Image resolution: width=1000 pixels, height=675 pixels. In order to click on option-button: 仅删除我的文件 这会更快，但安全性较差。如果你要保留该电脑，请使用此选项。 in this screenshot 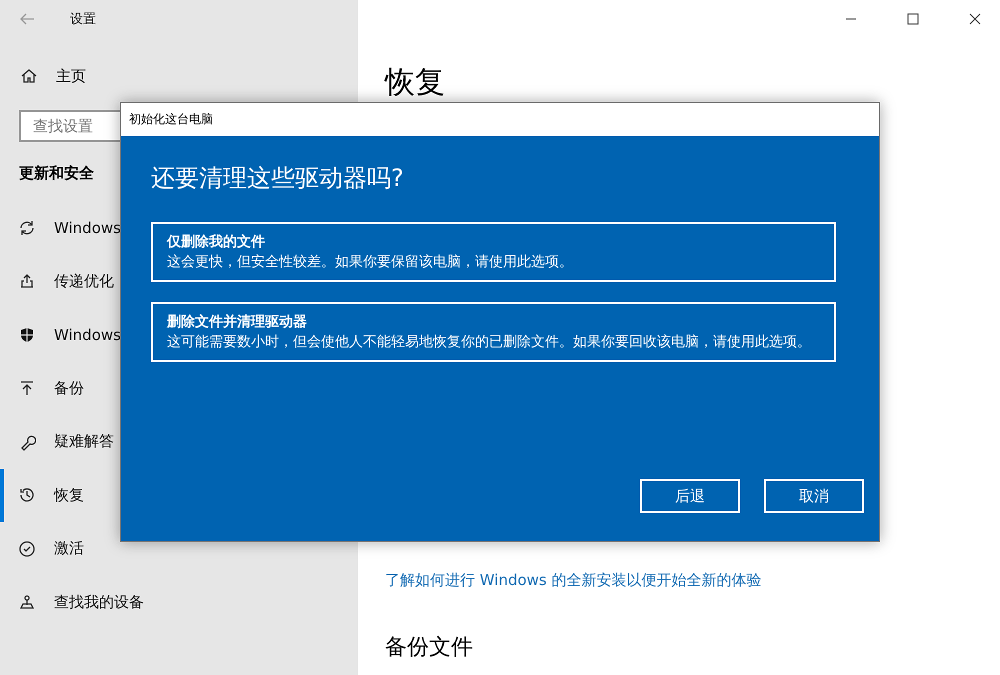, I will do `click(493, 252)`.